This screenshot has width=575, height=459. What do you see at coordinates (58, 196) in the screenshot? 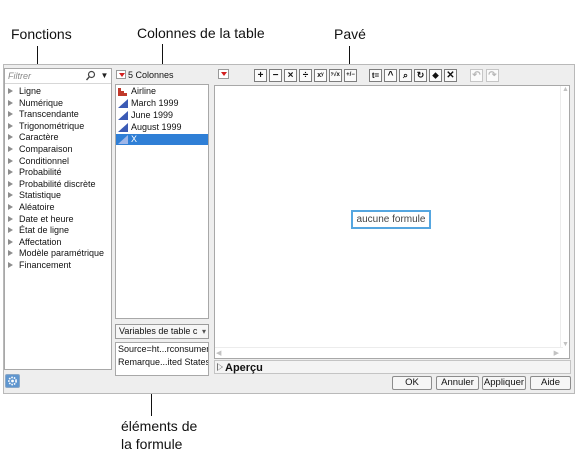
I see `function-category: Statistique` at bounding box center [58, 196].